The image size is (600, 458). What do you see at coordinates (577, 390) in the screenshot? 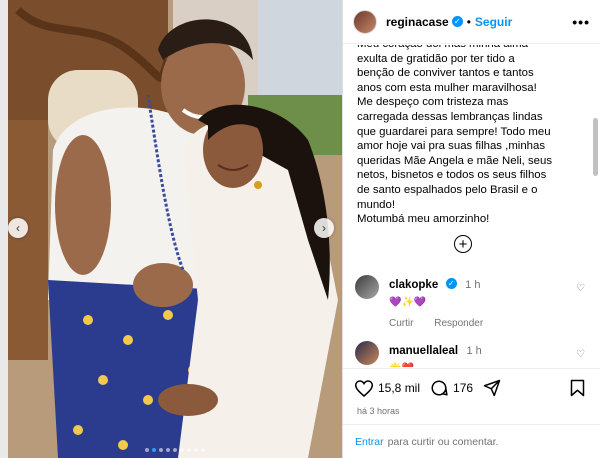
I see `bookmark-icon` at bounding box center [577, 390].